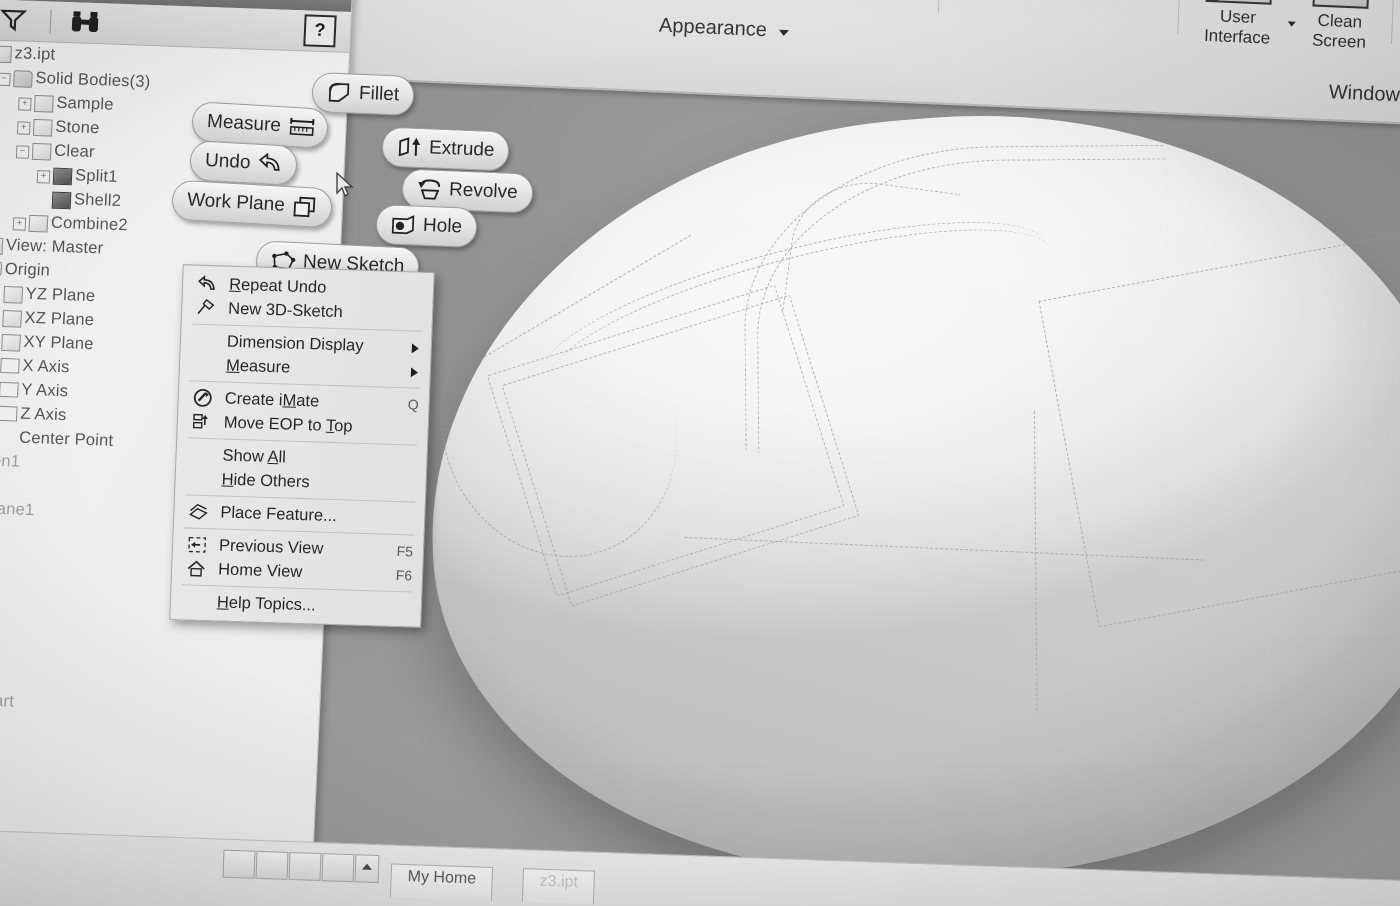 This screenshot has height=906, width=1400. What do you see at coordinates (2, 246) in the screenshot?
I see `view-icon` at bounding box center [2, 246].